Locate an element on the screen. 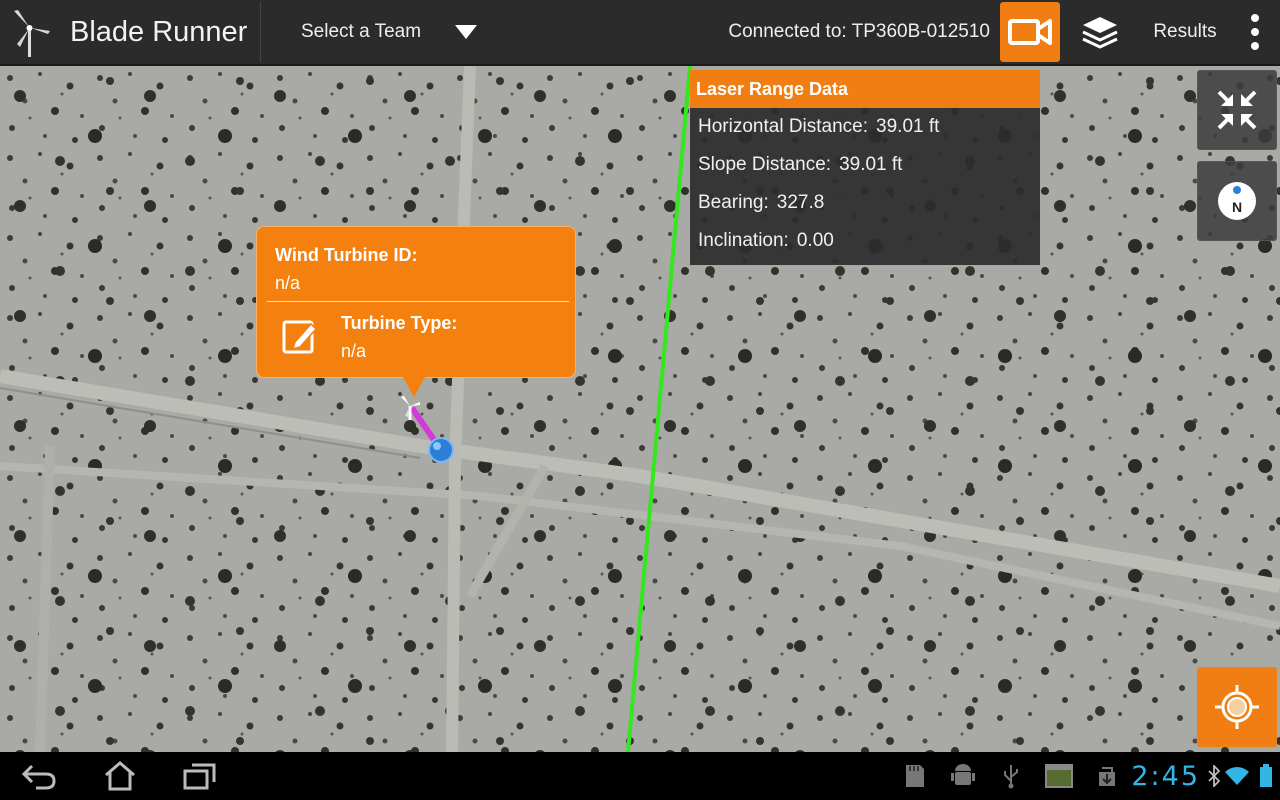 Image resolution: width=1280 pixels, height=800 pixels. laser-panel-title: Laser Range Data is located at coordinates (865, 89).